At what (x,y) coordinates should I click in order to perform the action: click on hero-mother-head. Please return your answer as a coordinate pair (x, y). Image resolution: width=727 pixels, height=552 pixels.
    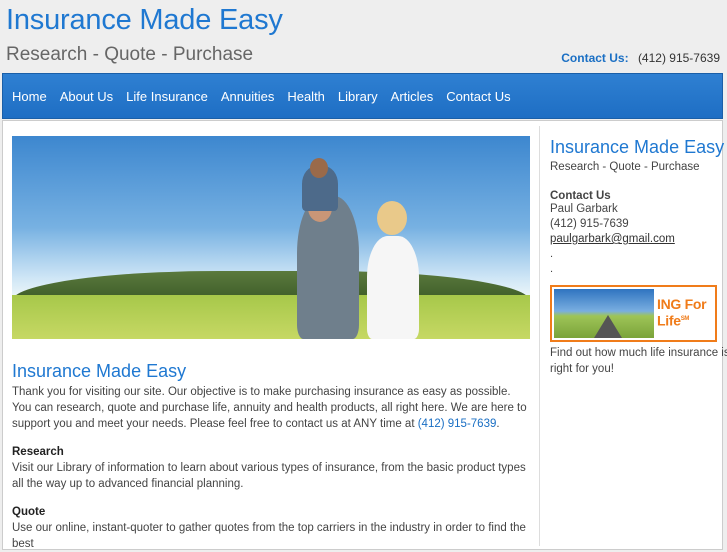
    Looking at the image, I should click on (392, 218).